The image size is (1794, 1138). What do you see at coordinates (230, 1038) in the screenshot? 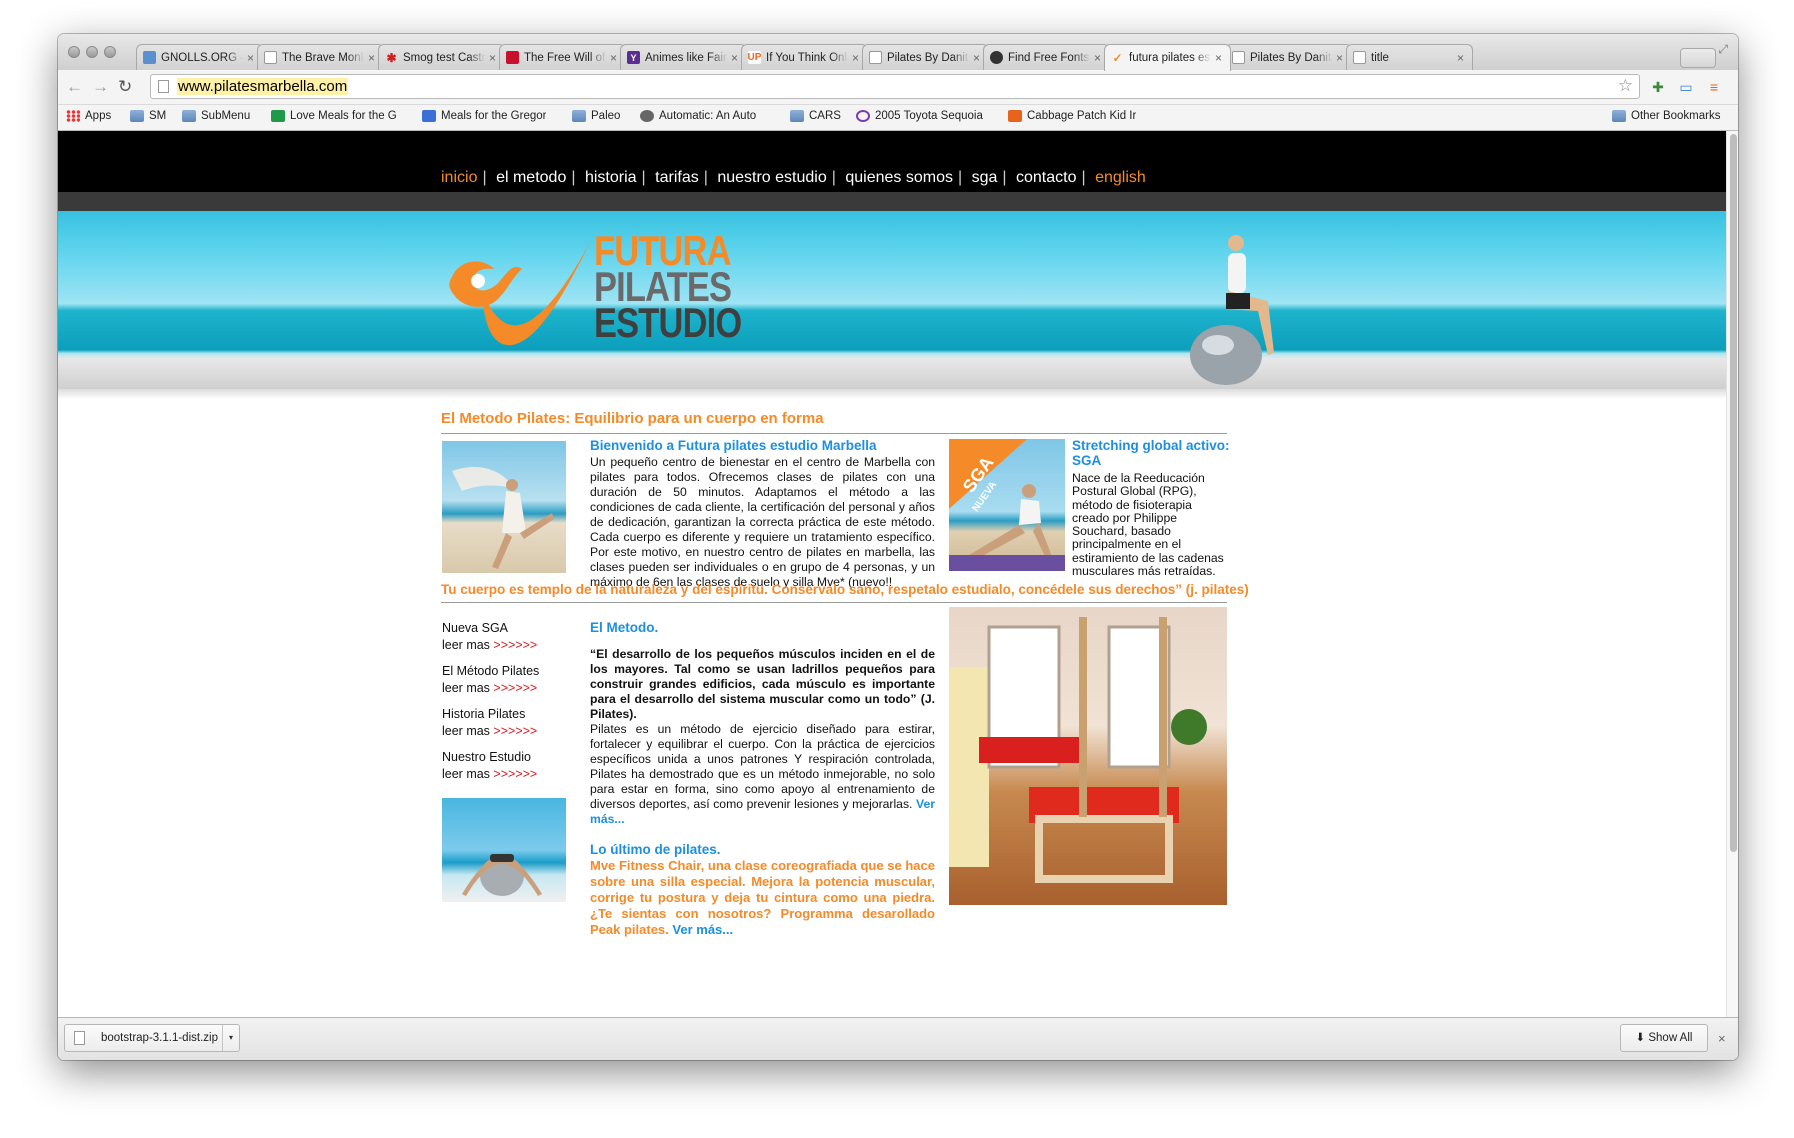
I see `chevron-down-icon: ▾` at bounding box center [230, 1038].